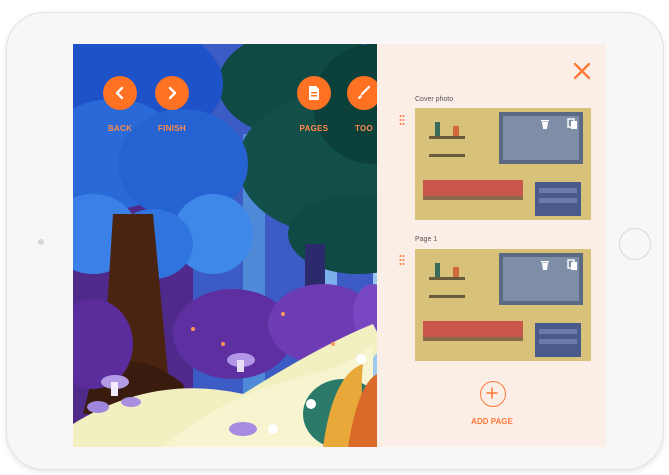  I want to click on page-thumbnail-cover, so click(503, 164).